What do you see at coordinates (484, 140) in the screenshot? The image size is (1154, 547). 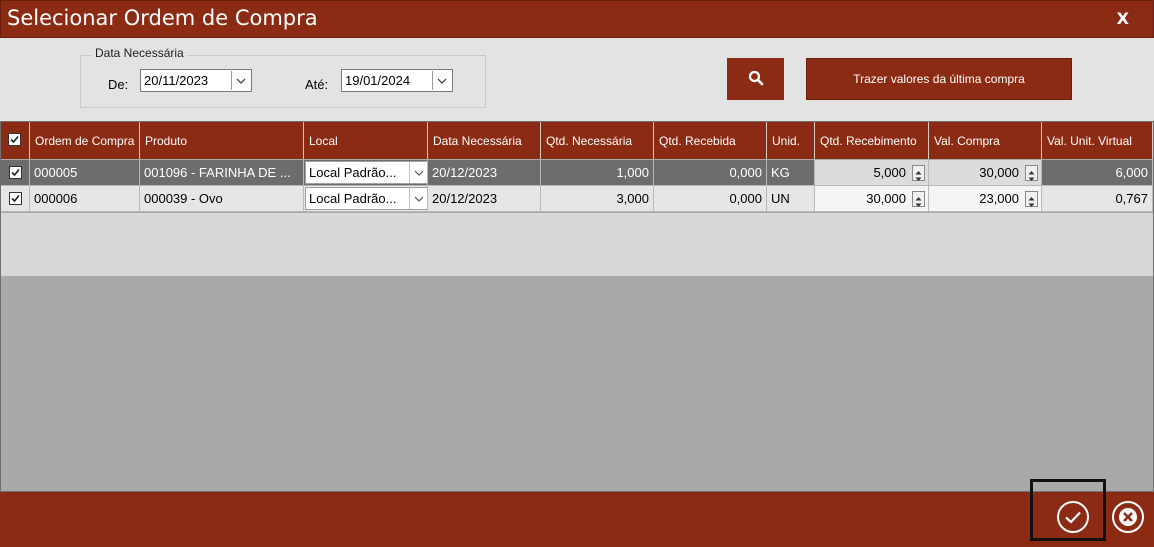 I see `header-data: Data Necessária` at bounding box center [484, 140].